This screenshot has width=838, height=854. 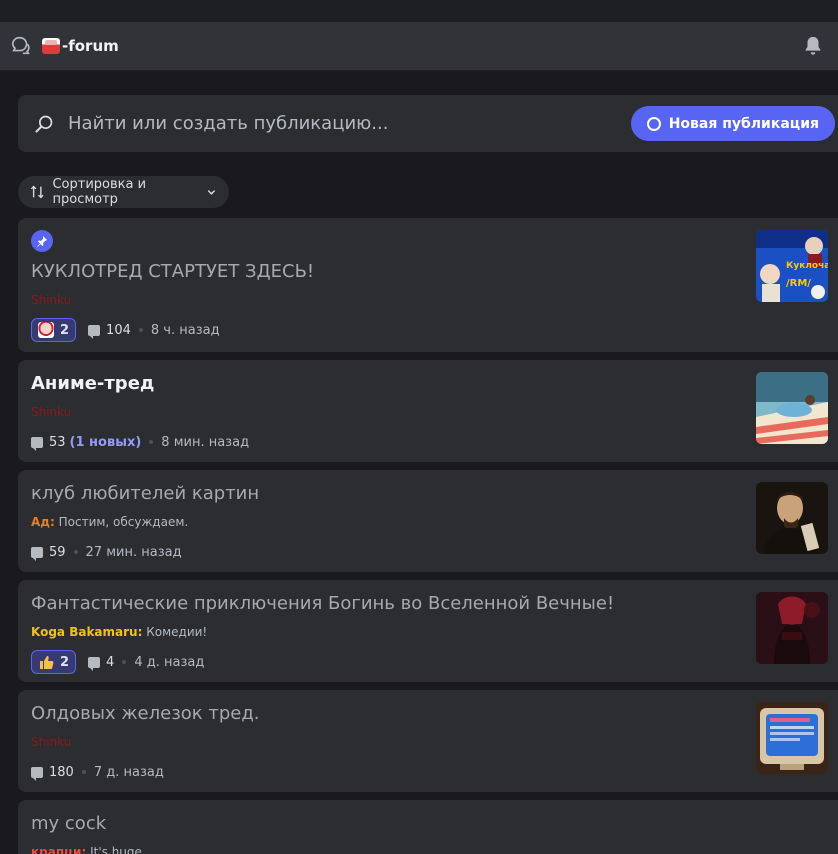 I want to click on post-time: 8 ч. назад, so click(x=185, y=330).